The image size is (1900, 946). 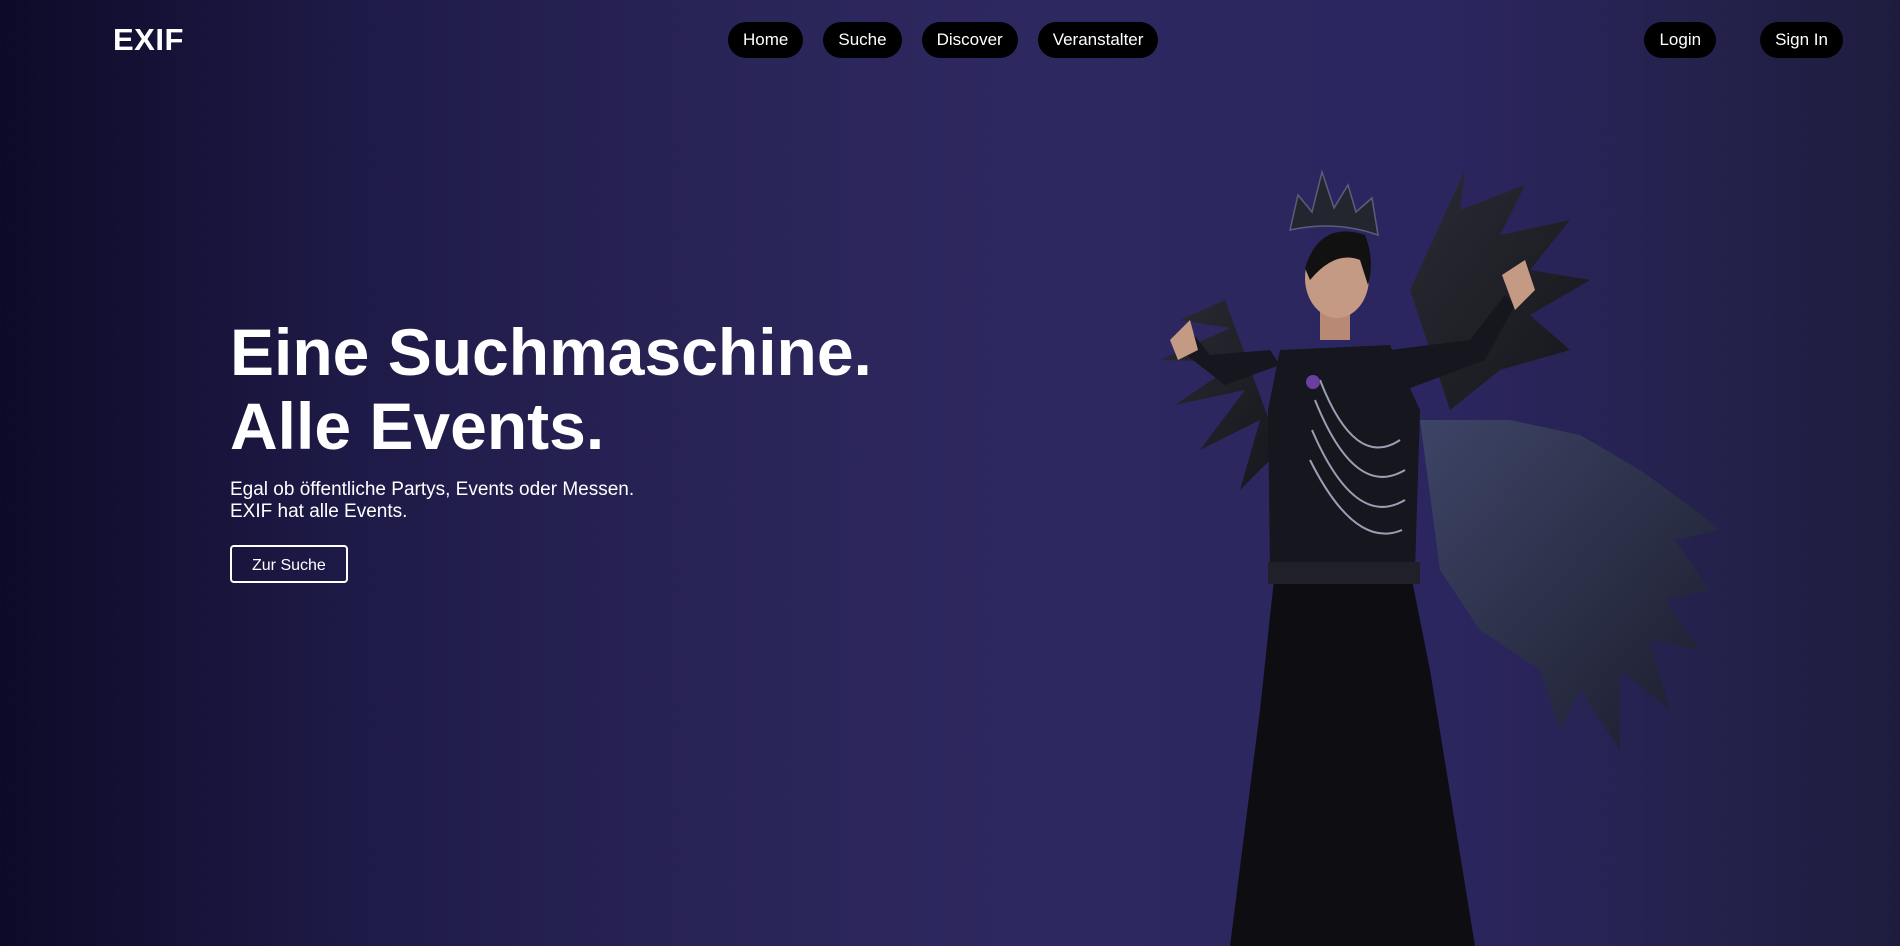 What do you see at coordinates (862, 40) in the screenshot?
I see `nav-suche-button: Suche` at bounding box center [862, 40].